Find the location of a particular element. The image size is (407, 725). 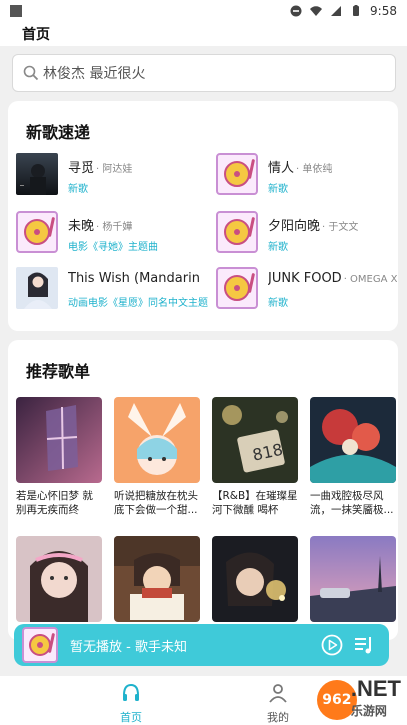

playlist-cover: 818 is located at coordinates (255, 440).